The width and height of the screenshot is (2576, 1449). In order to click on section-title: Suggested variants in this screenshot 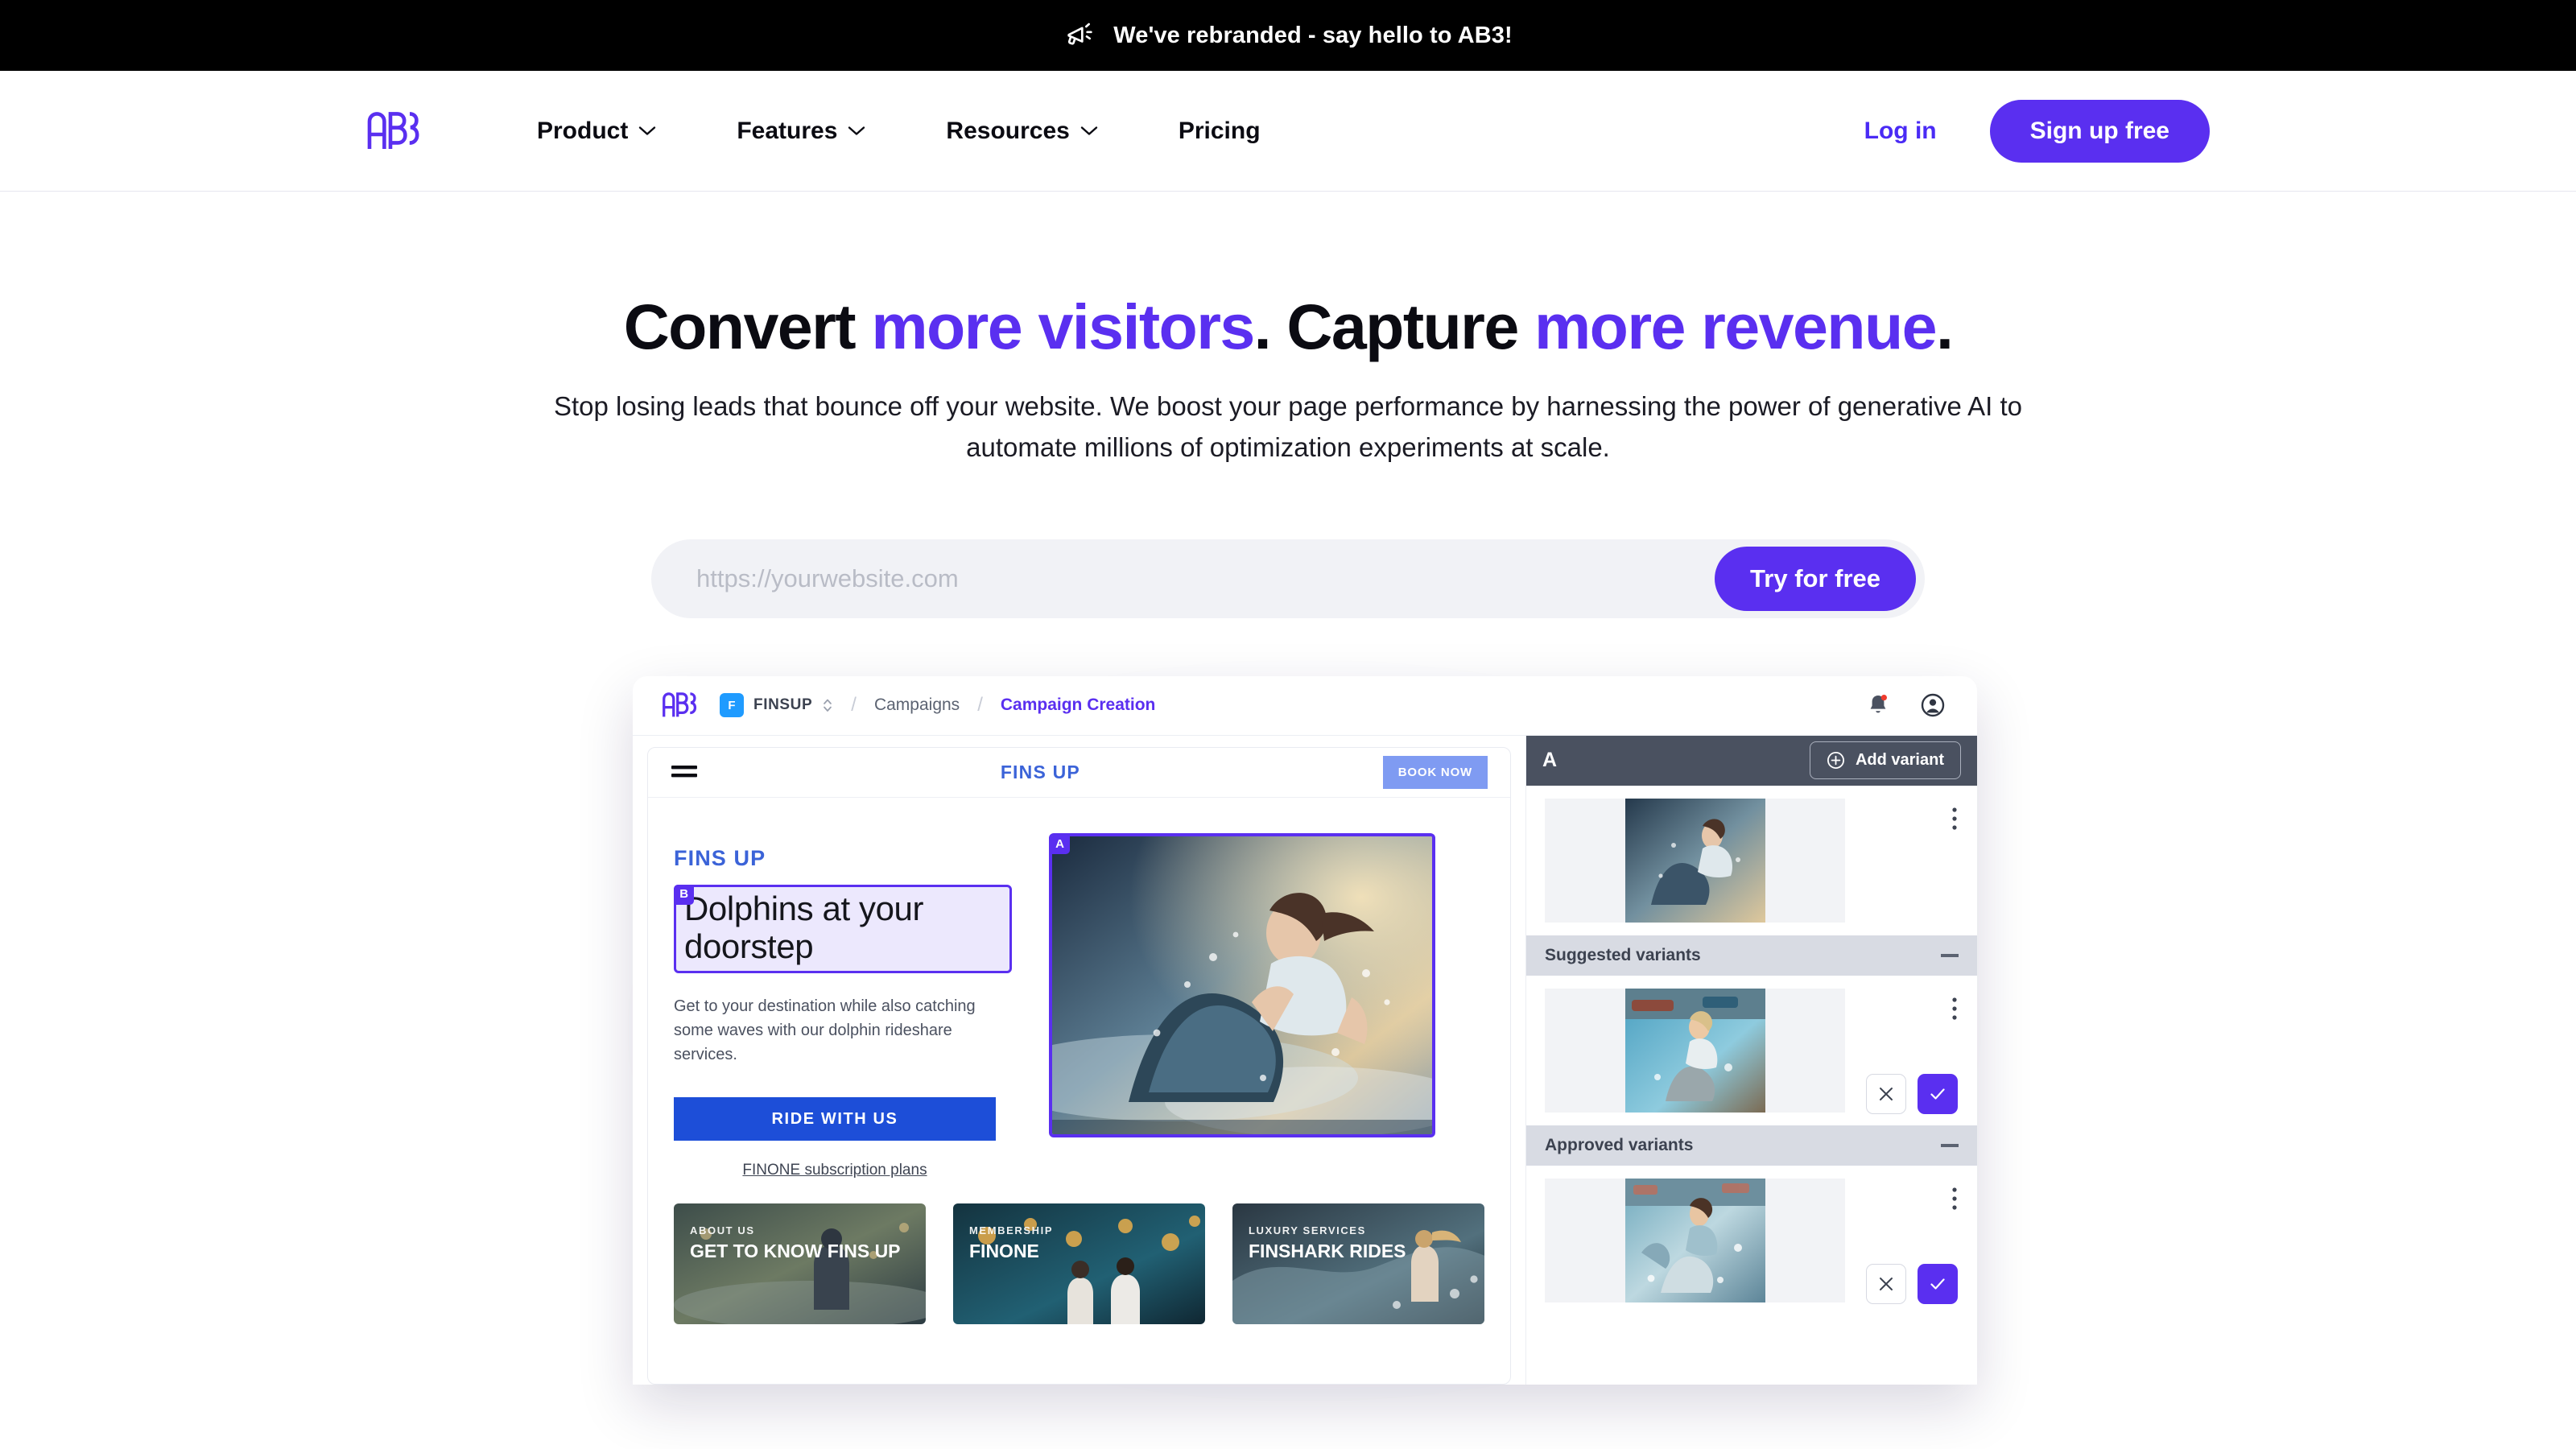, I will do `click(1623, 954)`.